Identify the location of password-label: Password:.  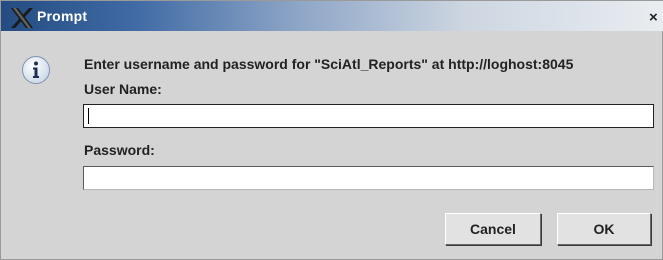
(119, 150).